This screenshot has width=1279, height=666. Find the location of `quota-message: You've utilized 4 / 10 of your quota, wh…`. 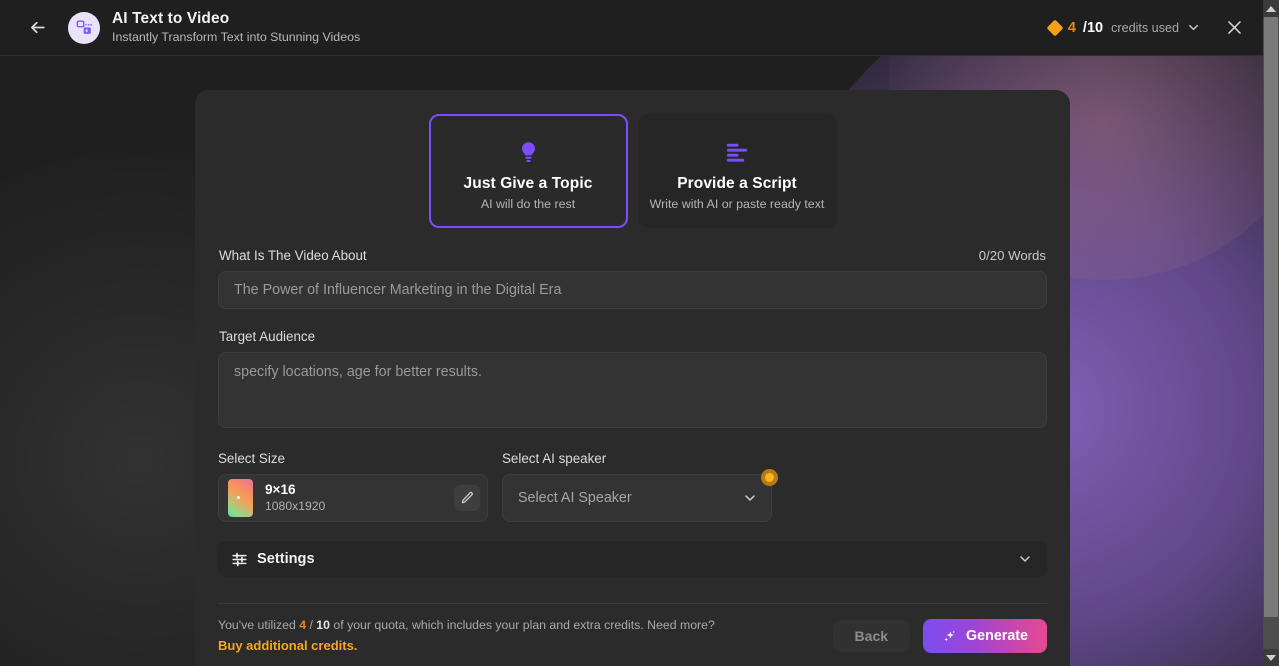

quota-message: You've utilized 4 / 10 of your quota, wh… is located at coordinates (466, 636).